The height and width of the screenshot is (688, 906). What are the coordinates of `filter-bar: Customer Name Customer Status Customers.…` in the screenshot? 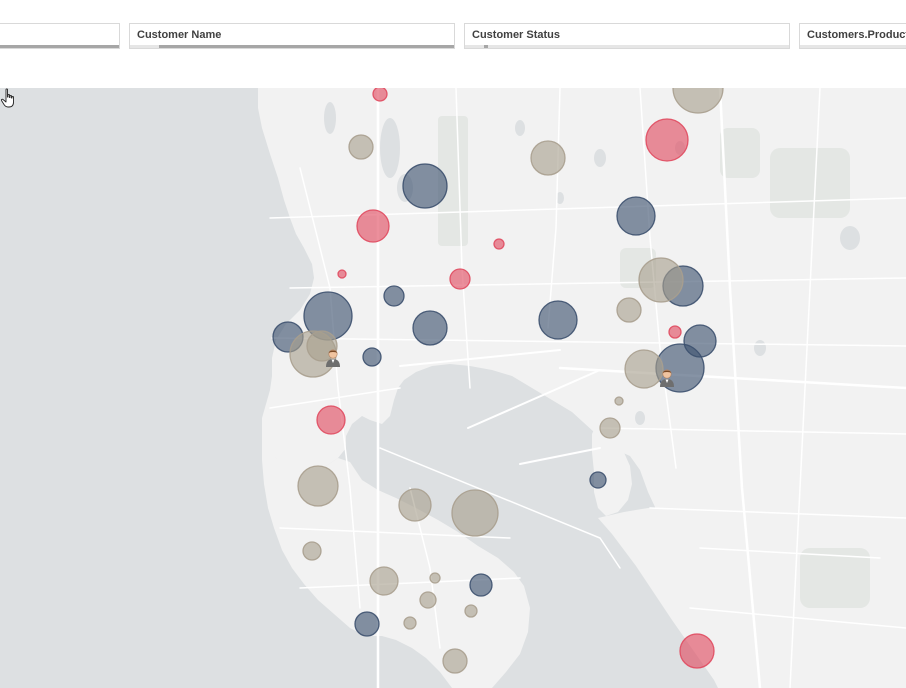 It's located at (453, 44).